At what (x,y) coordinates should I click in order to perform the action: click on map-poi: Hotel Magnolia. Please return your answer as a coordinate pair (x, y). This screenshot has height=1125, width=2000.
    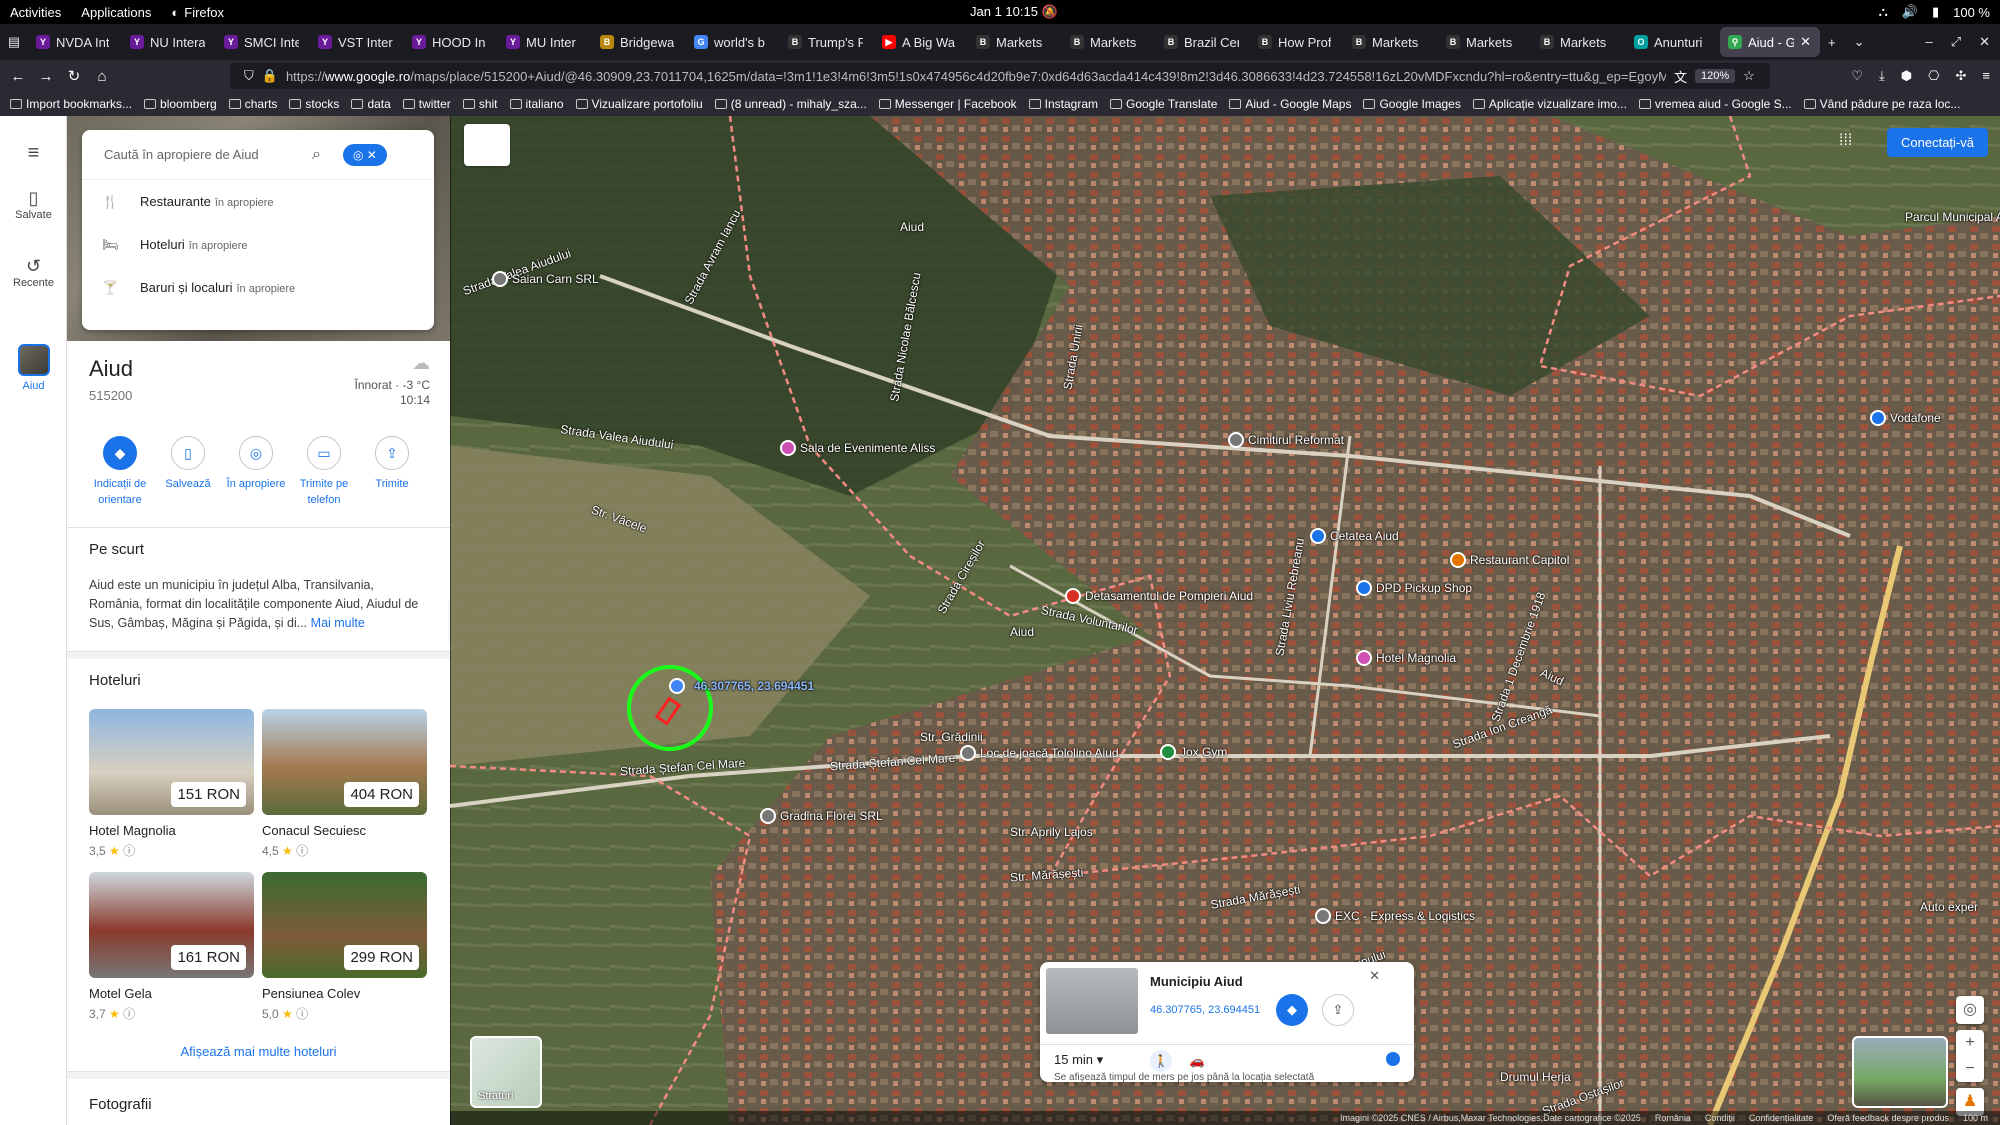
    Looking at the image, I should click on (1406, 658).